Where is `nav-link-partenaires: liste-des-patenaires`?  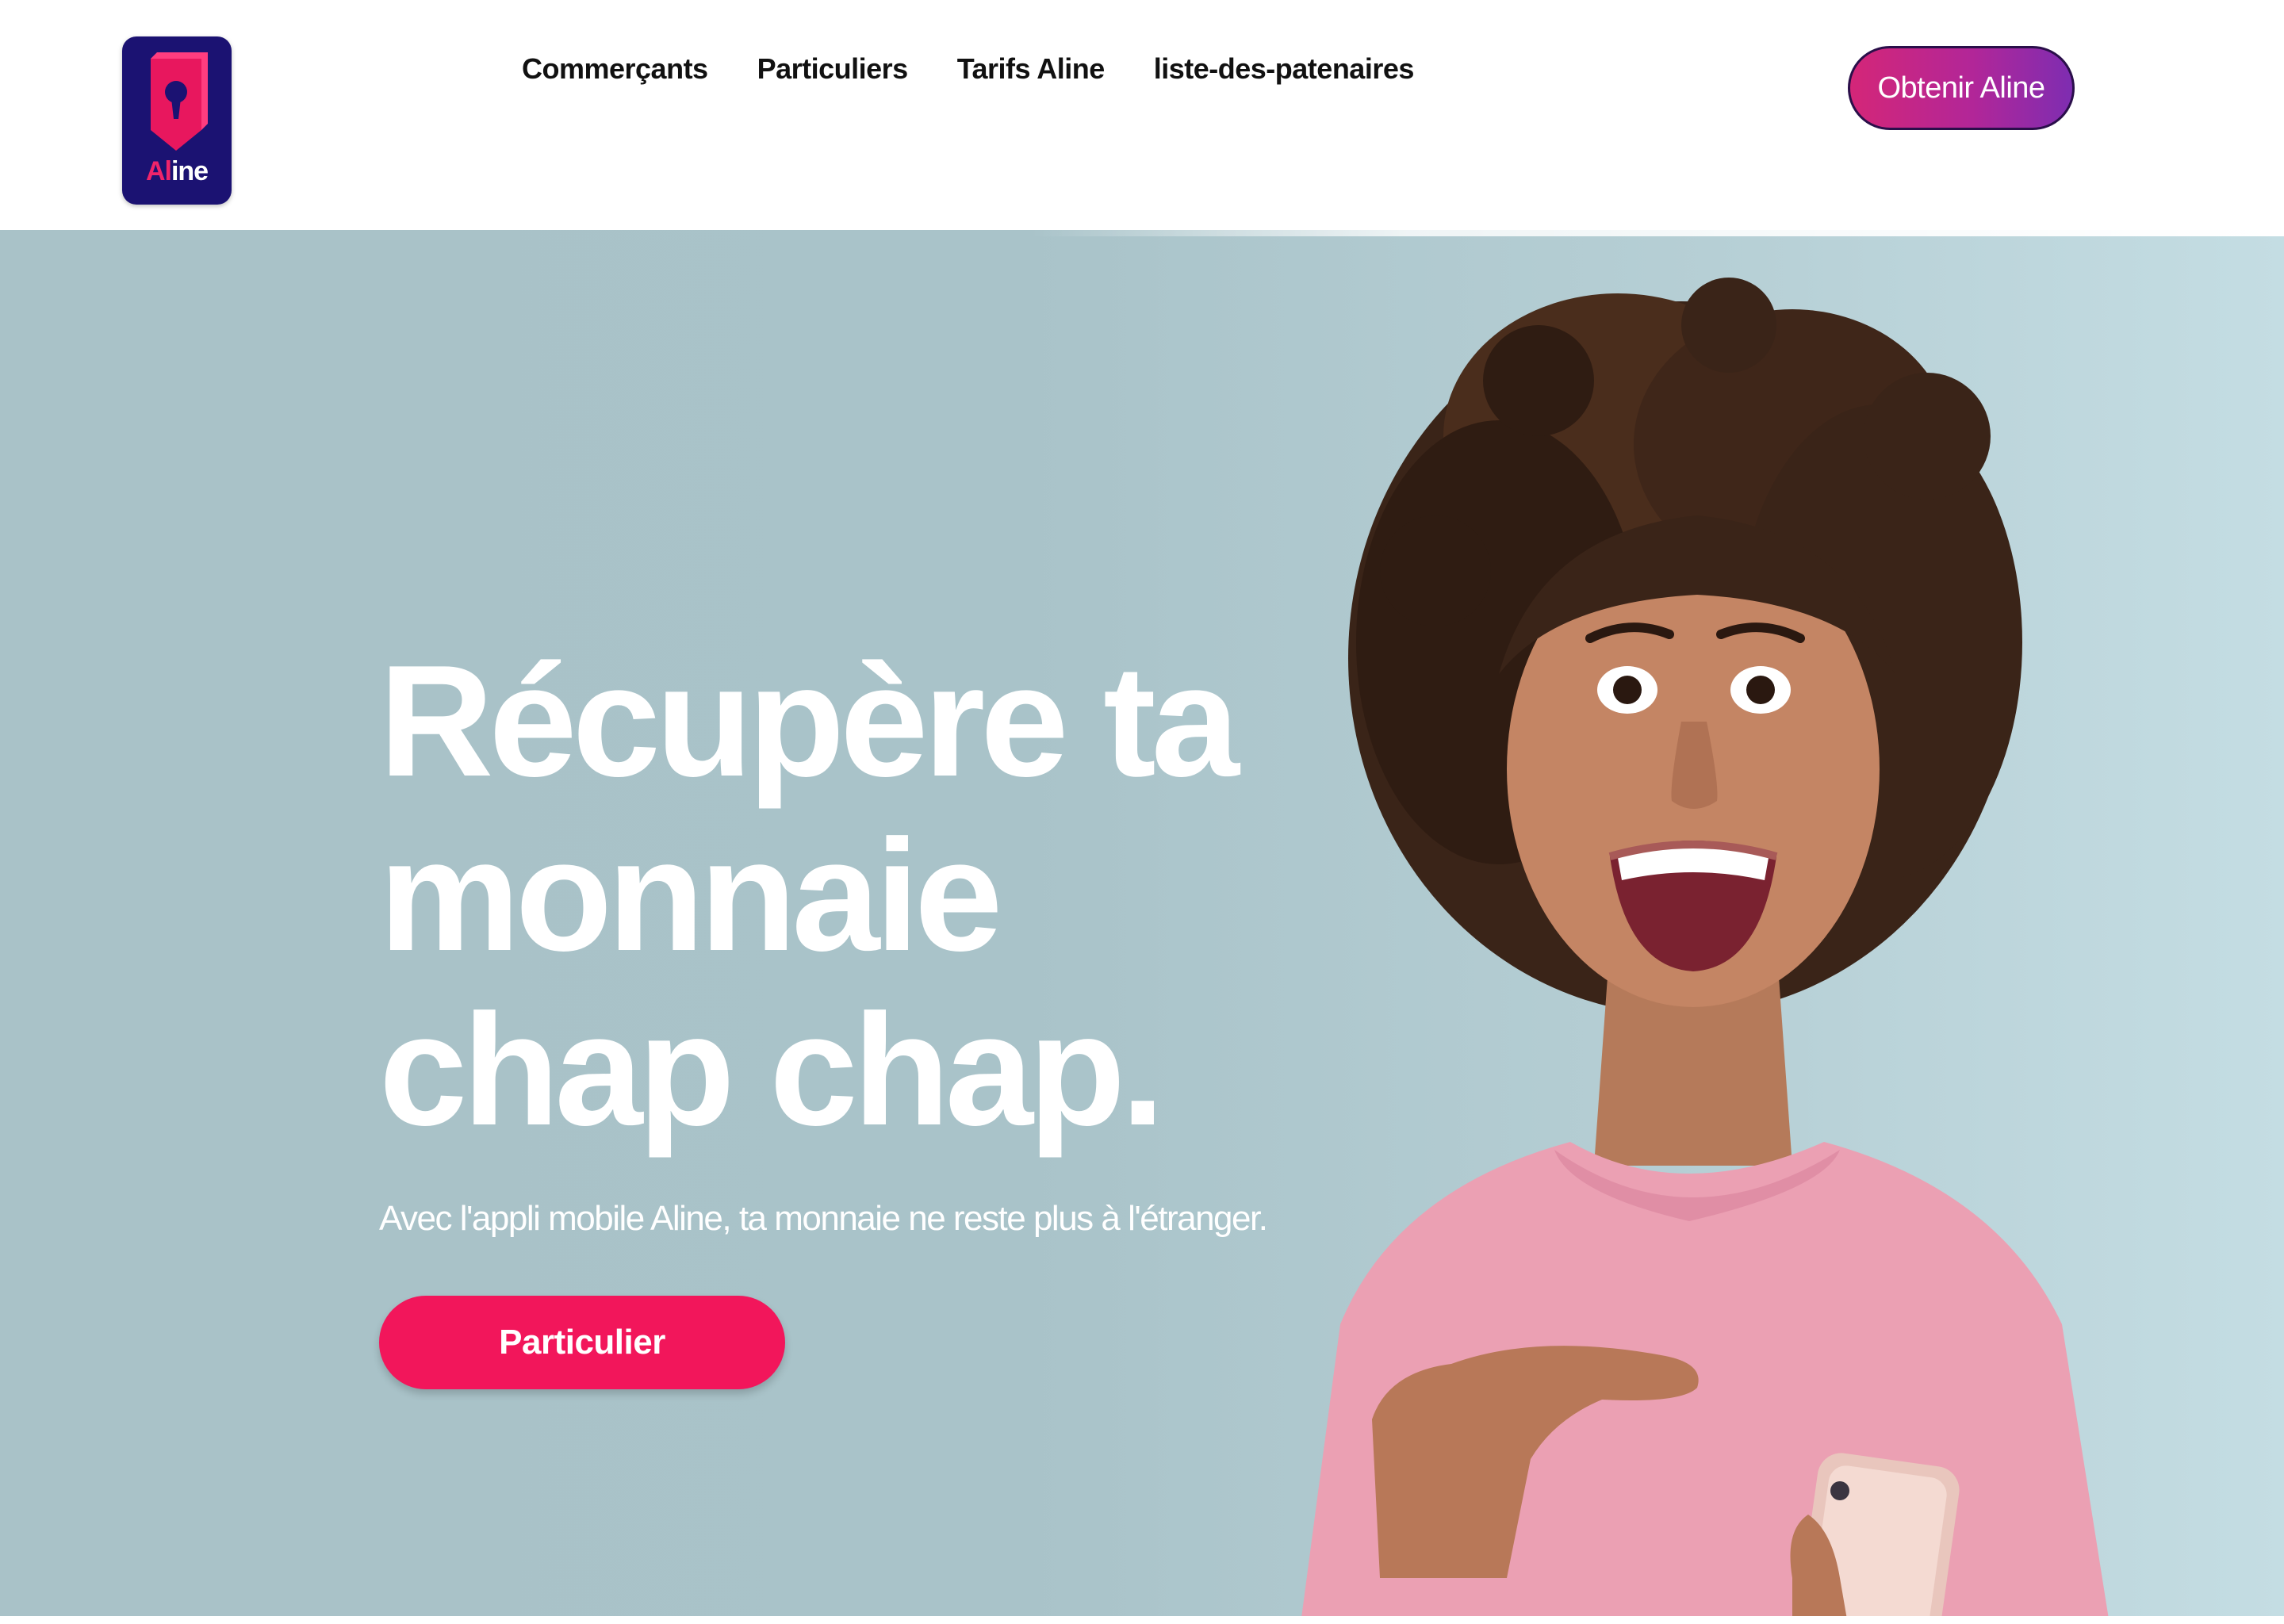
nav-link-partenaires: liste-des-patenaires is located at coordinates (1284, 69).